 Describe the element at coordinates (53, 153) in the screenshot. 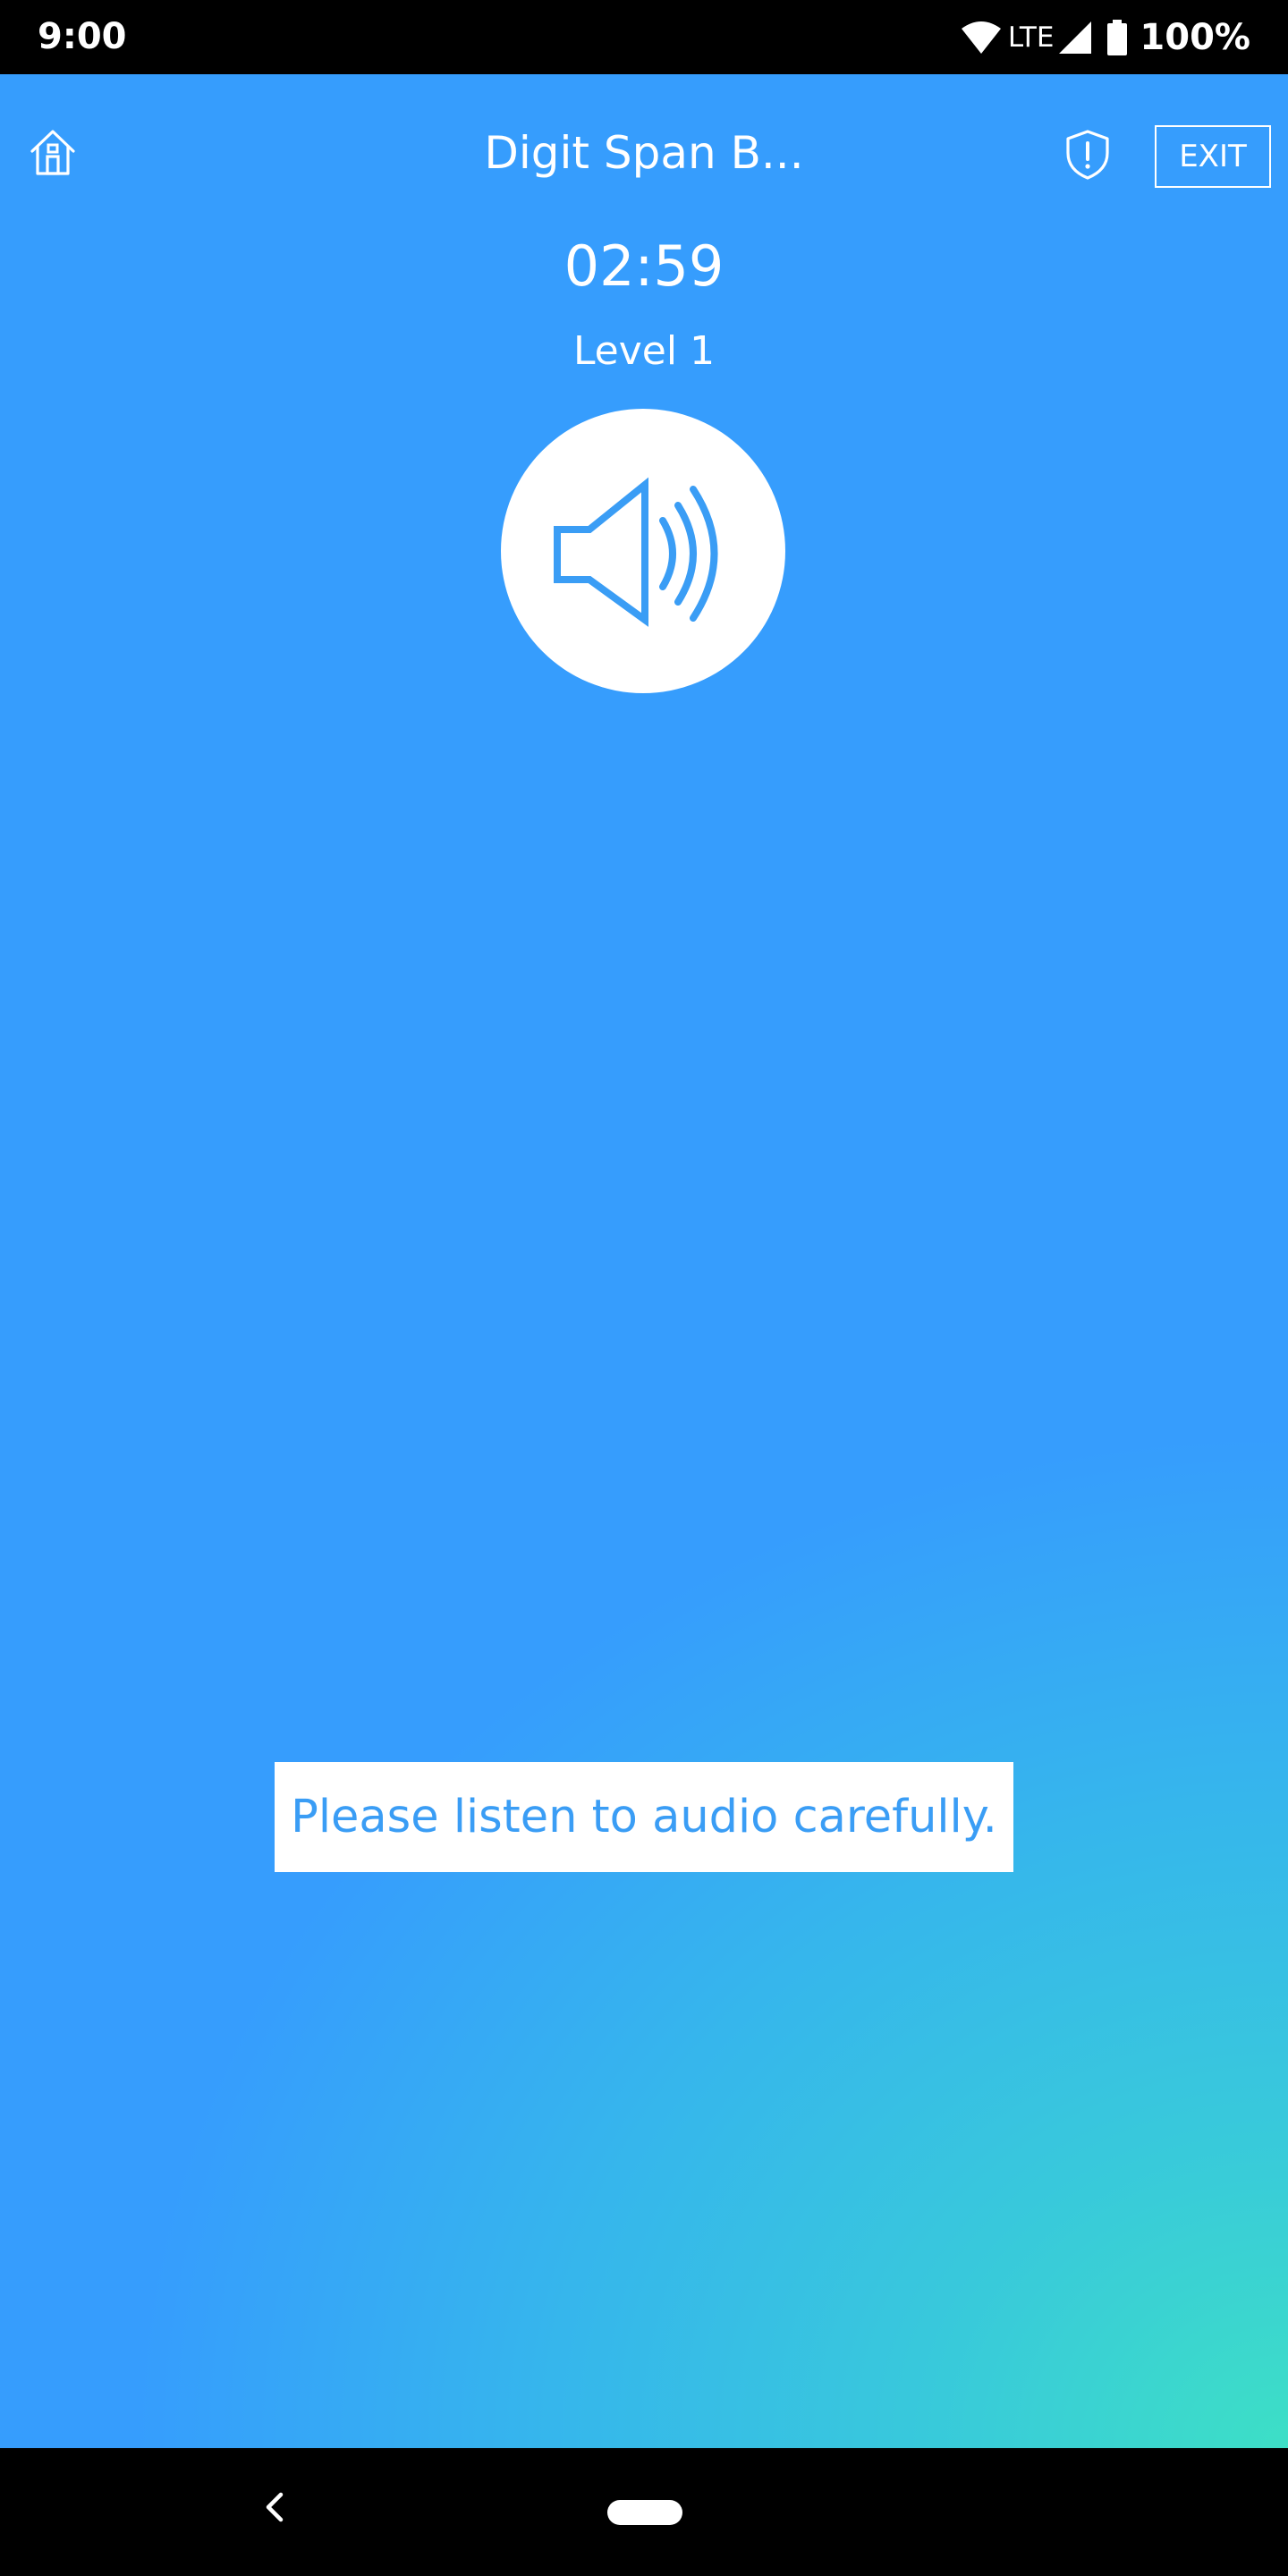

I see `home-icon` at that location.